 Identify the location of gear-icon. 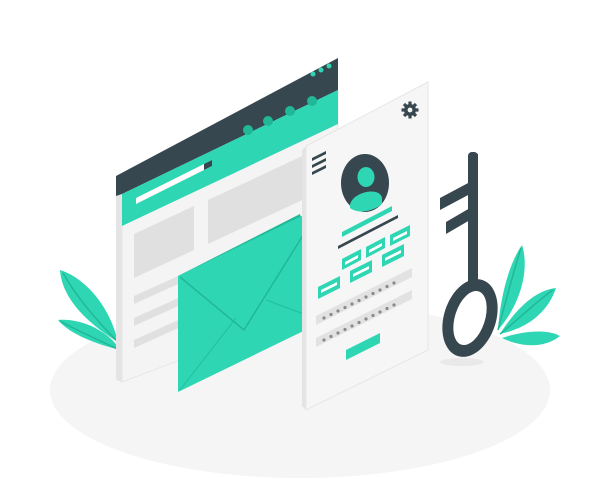
(410, 110).